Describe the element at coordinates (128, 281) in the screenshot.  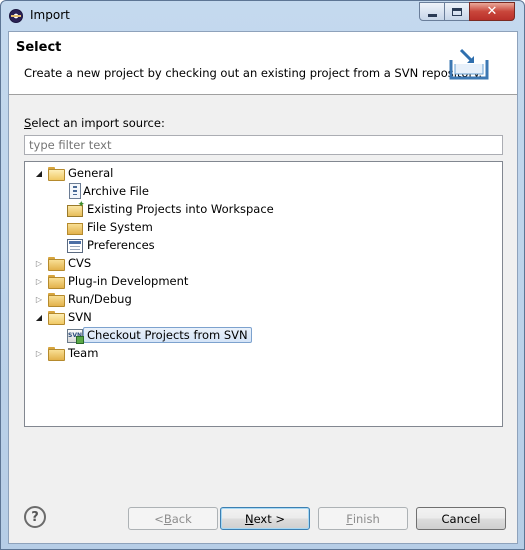
I see `tree-node-label: Plug-in Development` at that location.